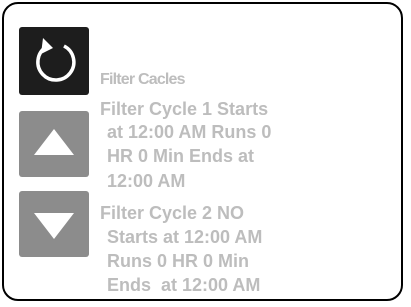 The height and width of the screenshot is (307, 411). I want to click on up-button, so click(54, 144).